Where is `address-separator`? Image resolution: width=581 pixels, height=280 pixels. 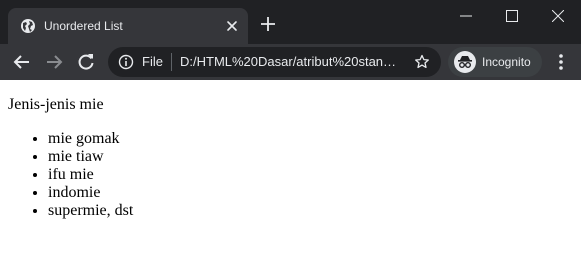
address-separator is located at coordinates (171, 62).